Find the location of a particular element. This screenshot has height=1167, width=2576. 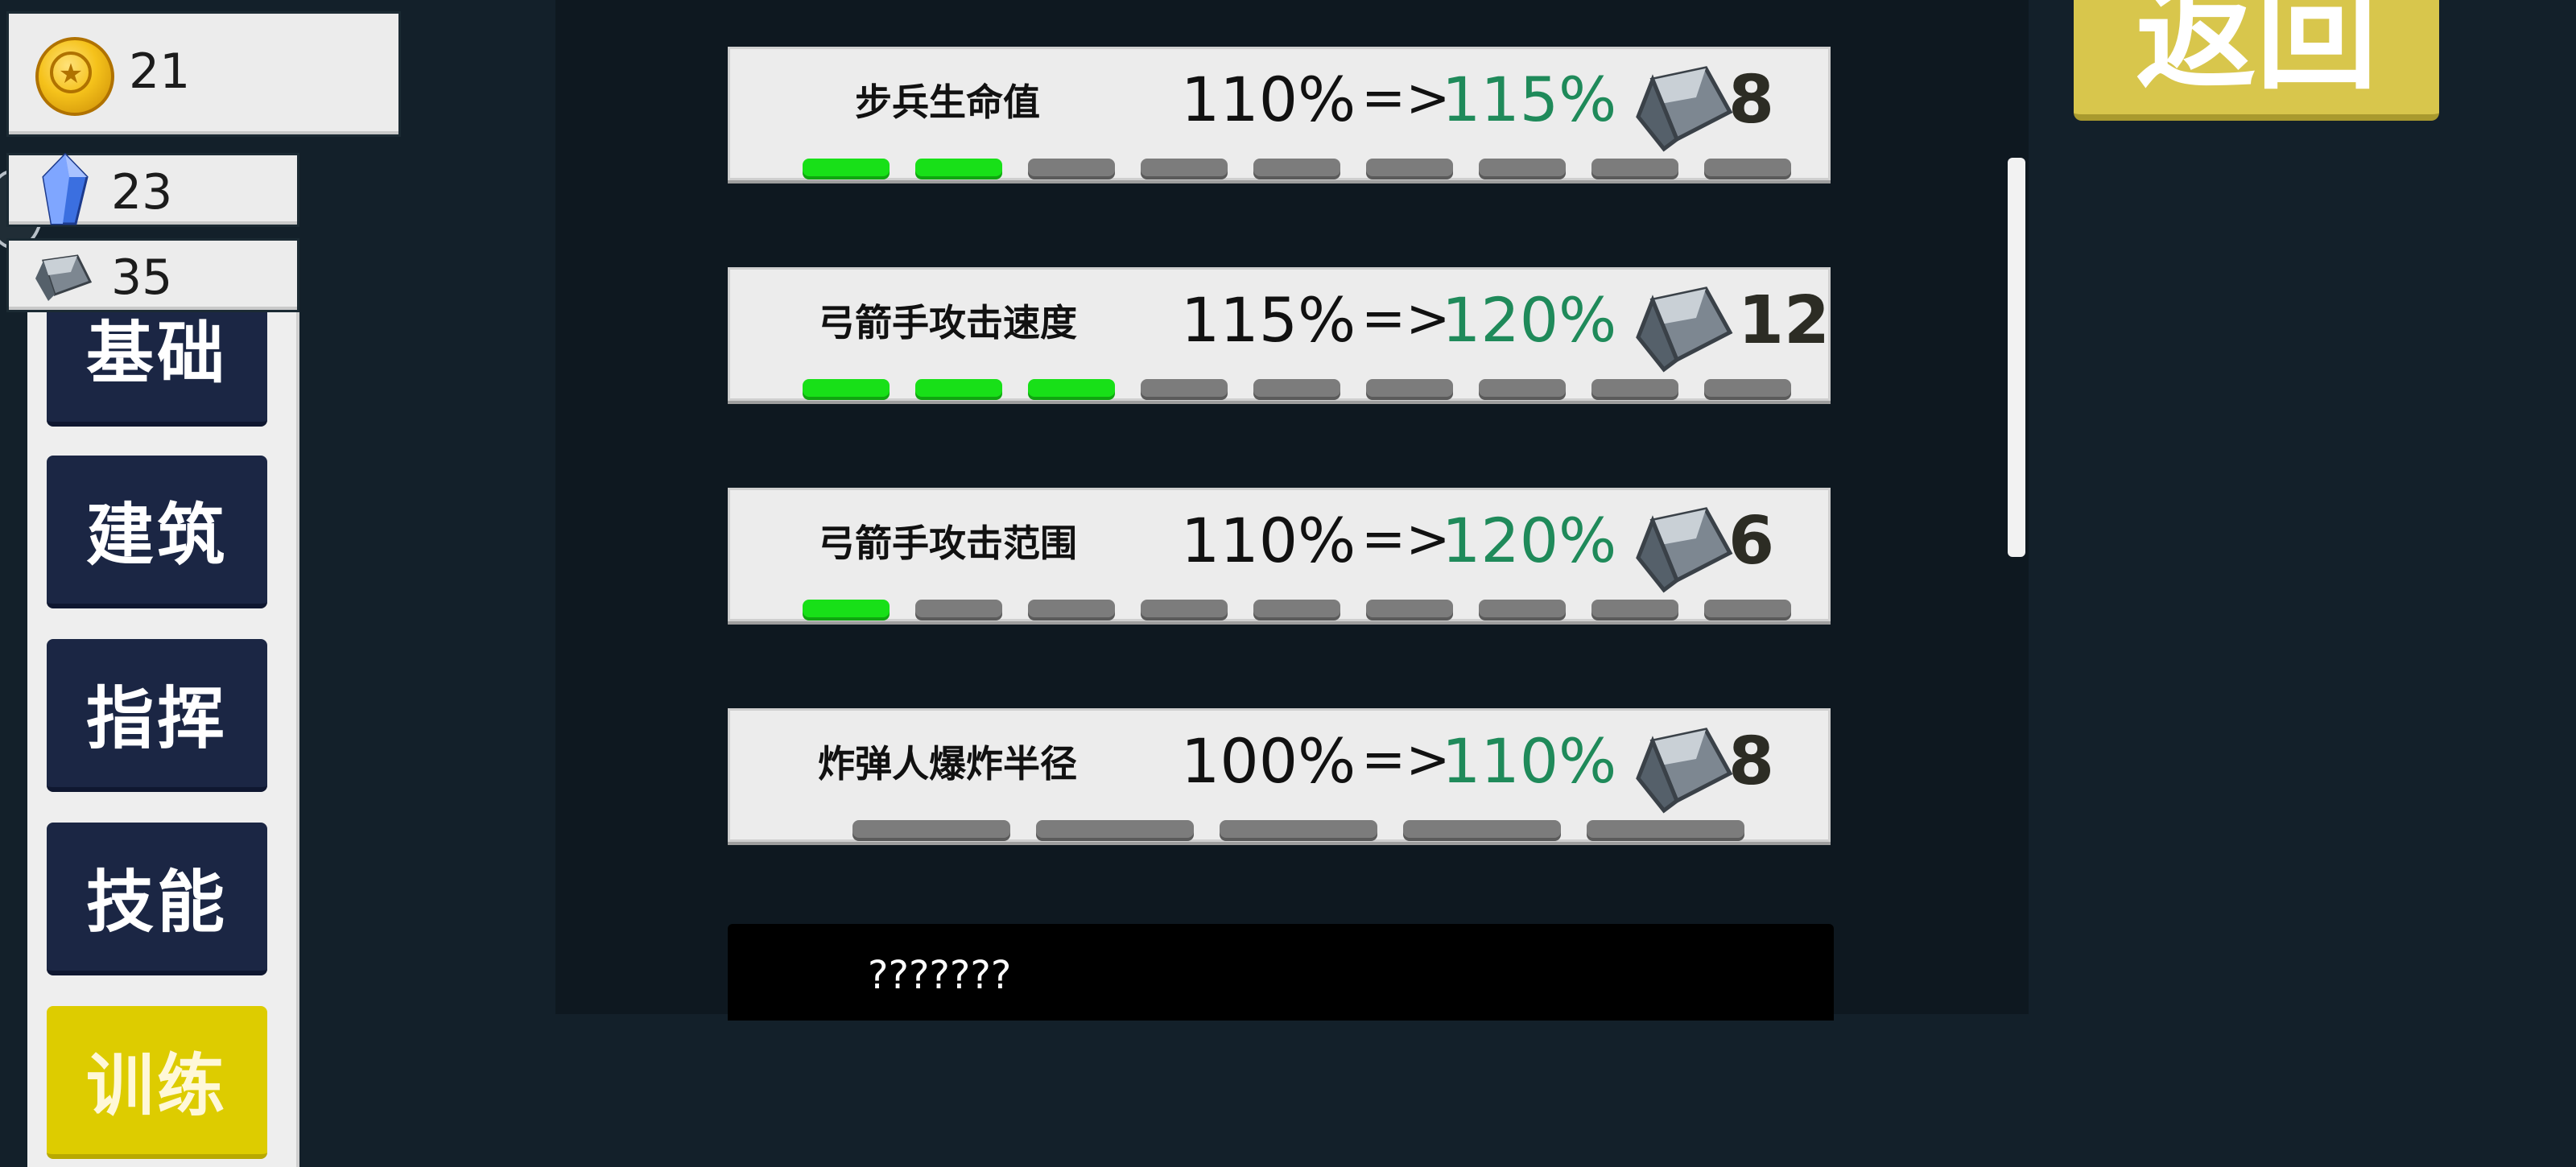

sidebar-item-label: 指挥 is located at coordinates (156, 718).